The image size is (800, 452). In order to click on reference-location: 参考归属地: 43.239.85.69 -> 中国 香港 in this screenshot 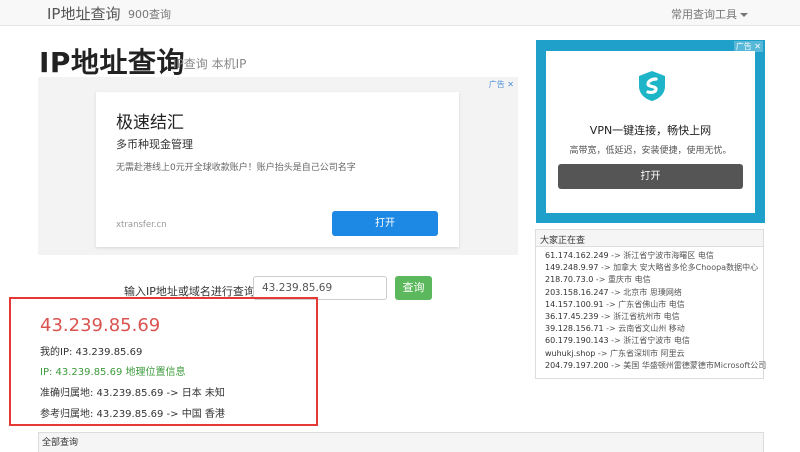, I will do `click(132, 414)`.